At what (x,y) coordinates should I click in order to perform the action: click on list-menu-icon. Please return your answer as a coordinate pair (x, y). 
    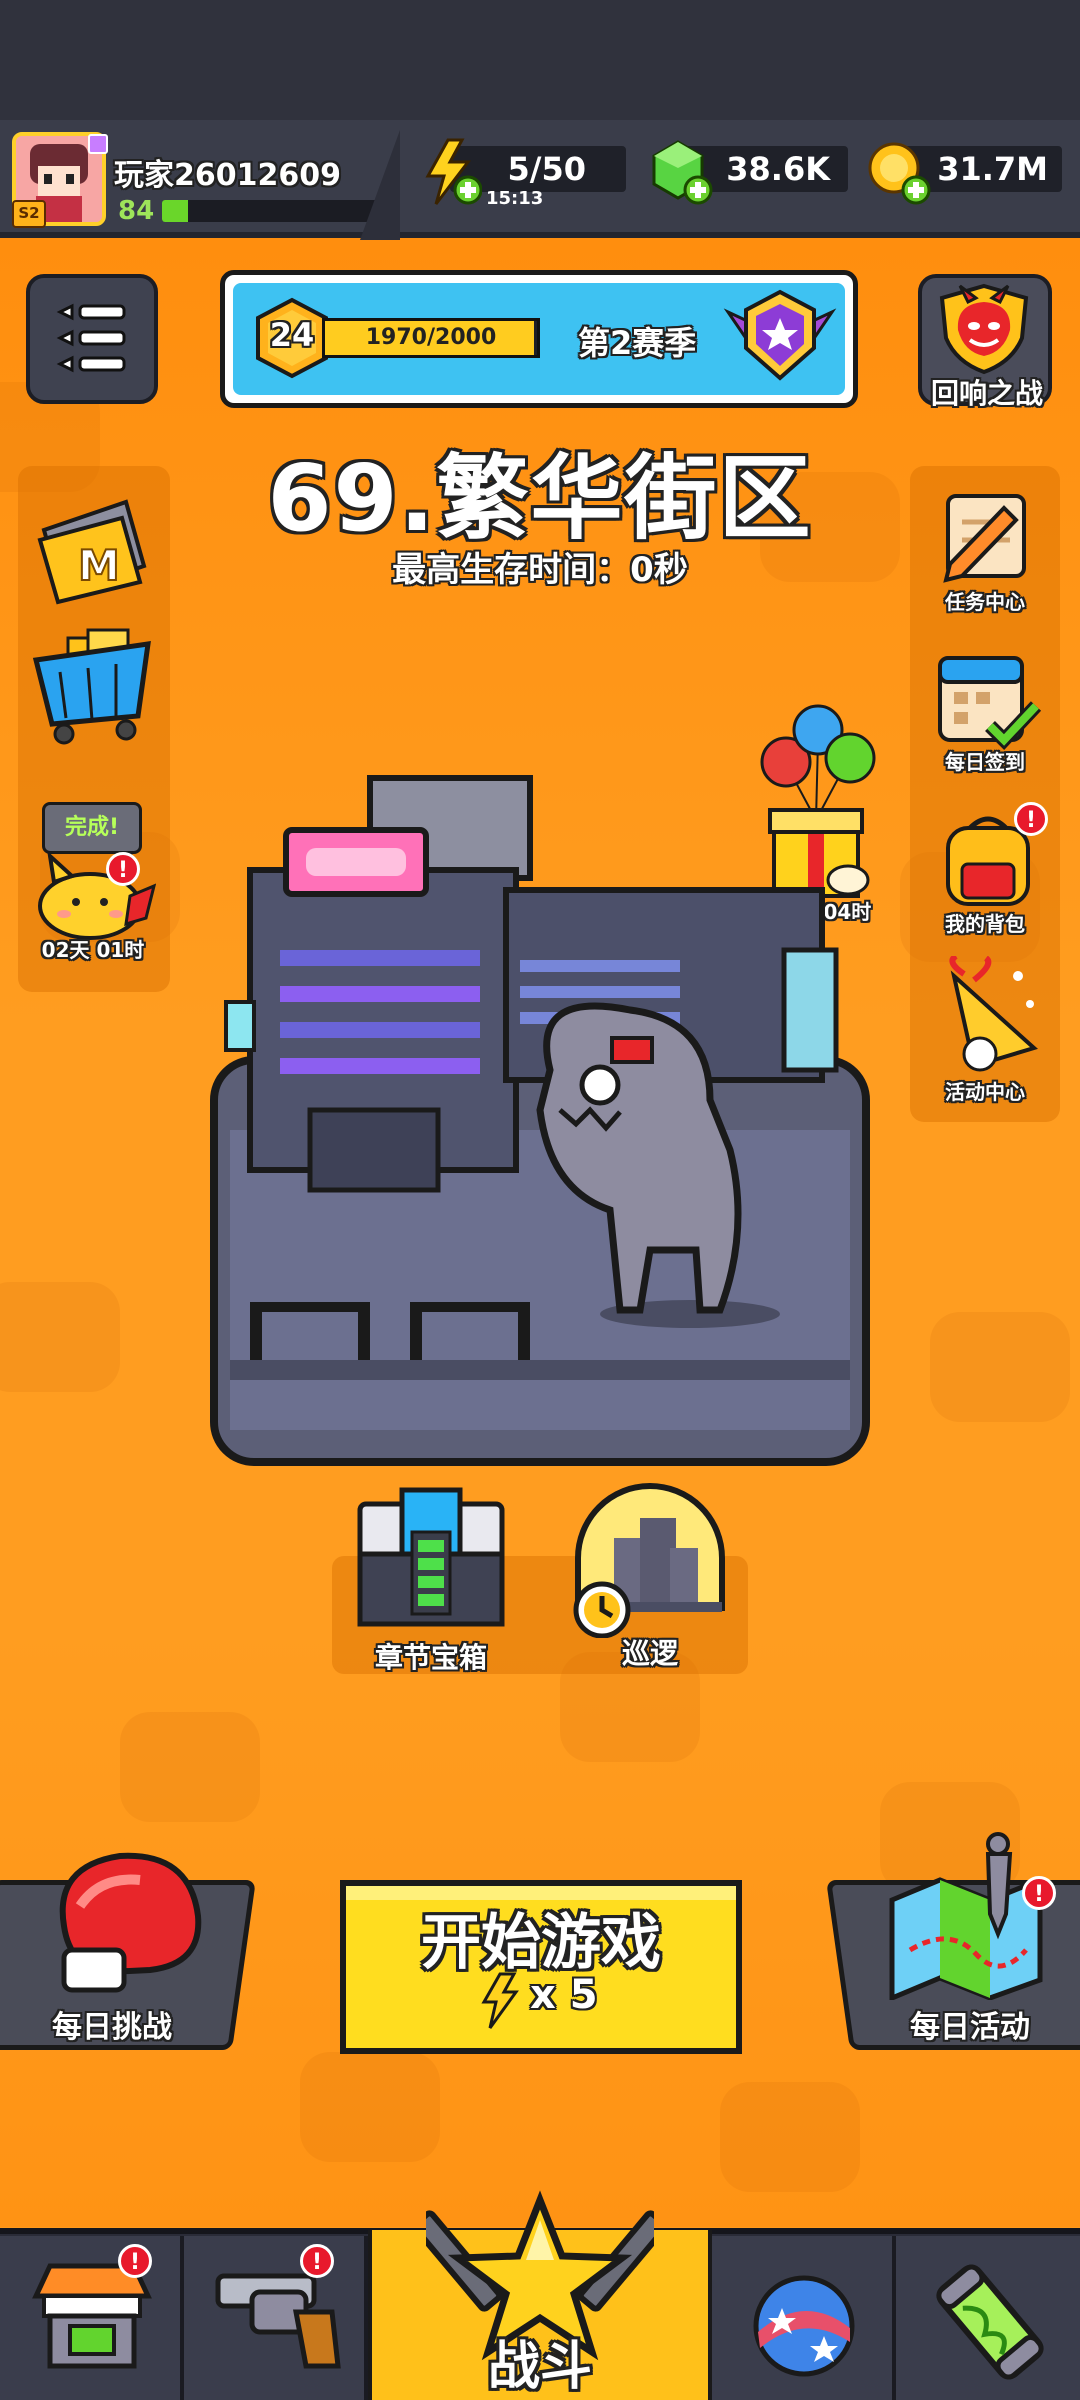
    Looking at the image, I should click on (91, 338).